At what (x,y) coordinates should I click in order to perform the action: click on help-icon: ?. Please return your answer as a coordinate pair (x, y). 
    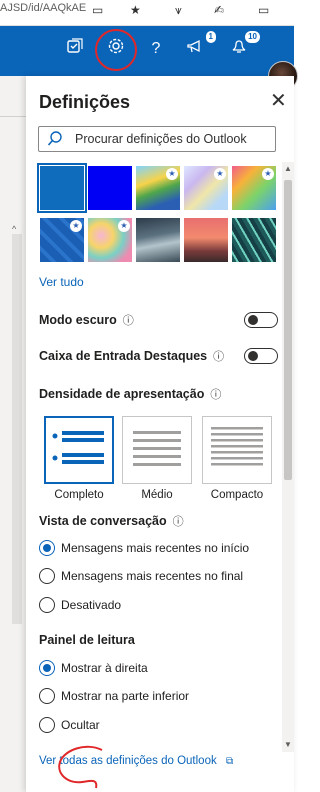
    Looking at the image, I should click on (156, 49).